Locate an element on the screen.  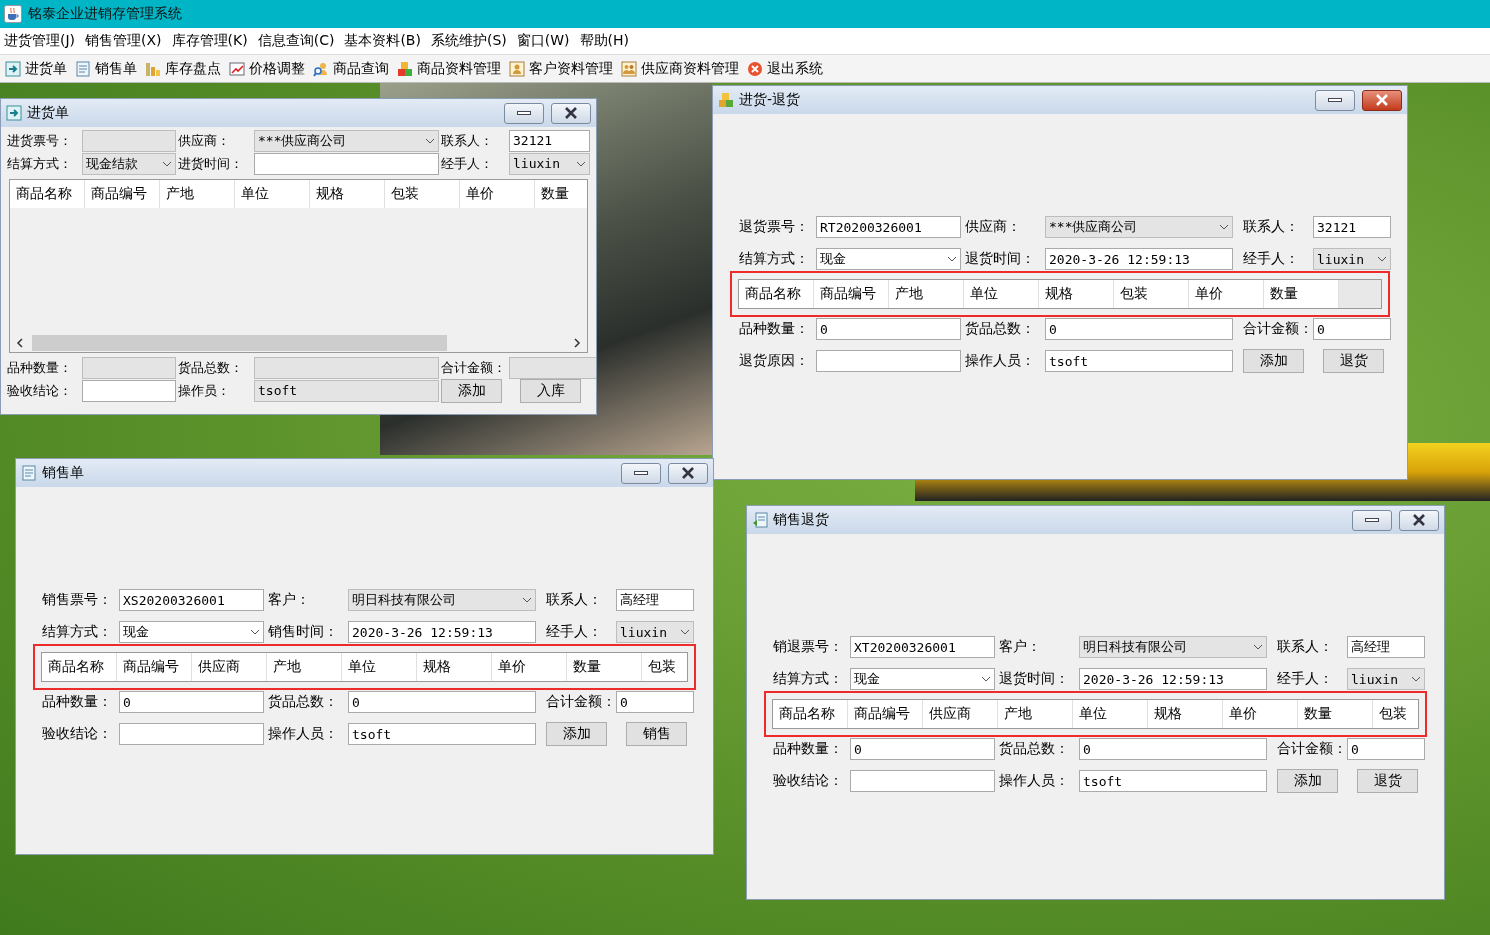
toolbar-button: 商品查询 is located at coordinates (351, 68).